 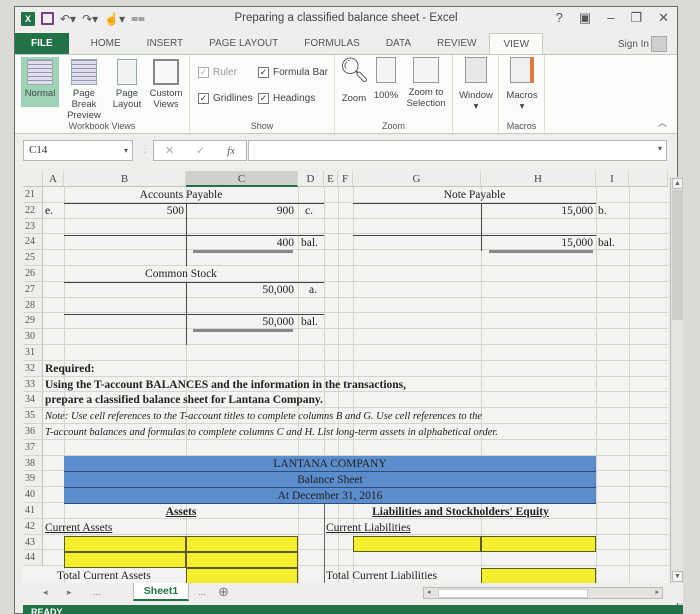 What do you see at coordinates (426, 83) in the screenshot?
I see `zoom-to-selection-button: Zoom to Selection` at bounding box center [426, 83].